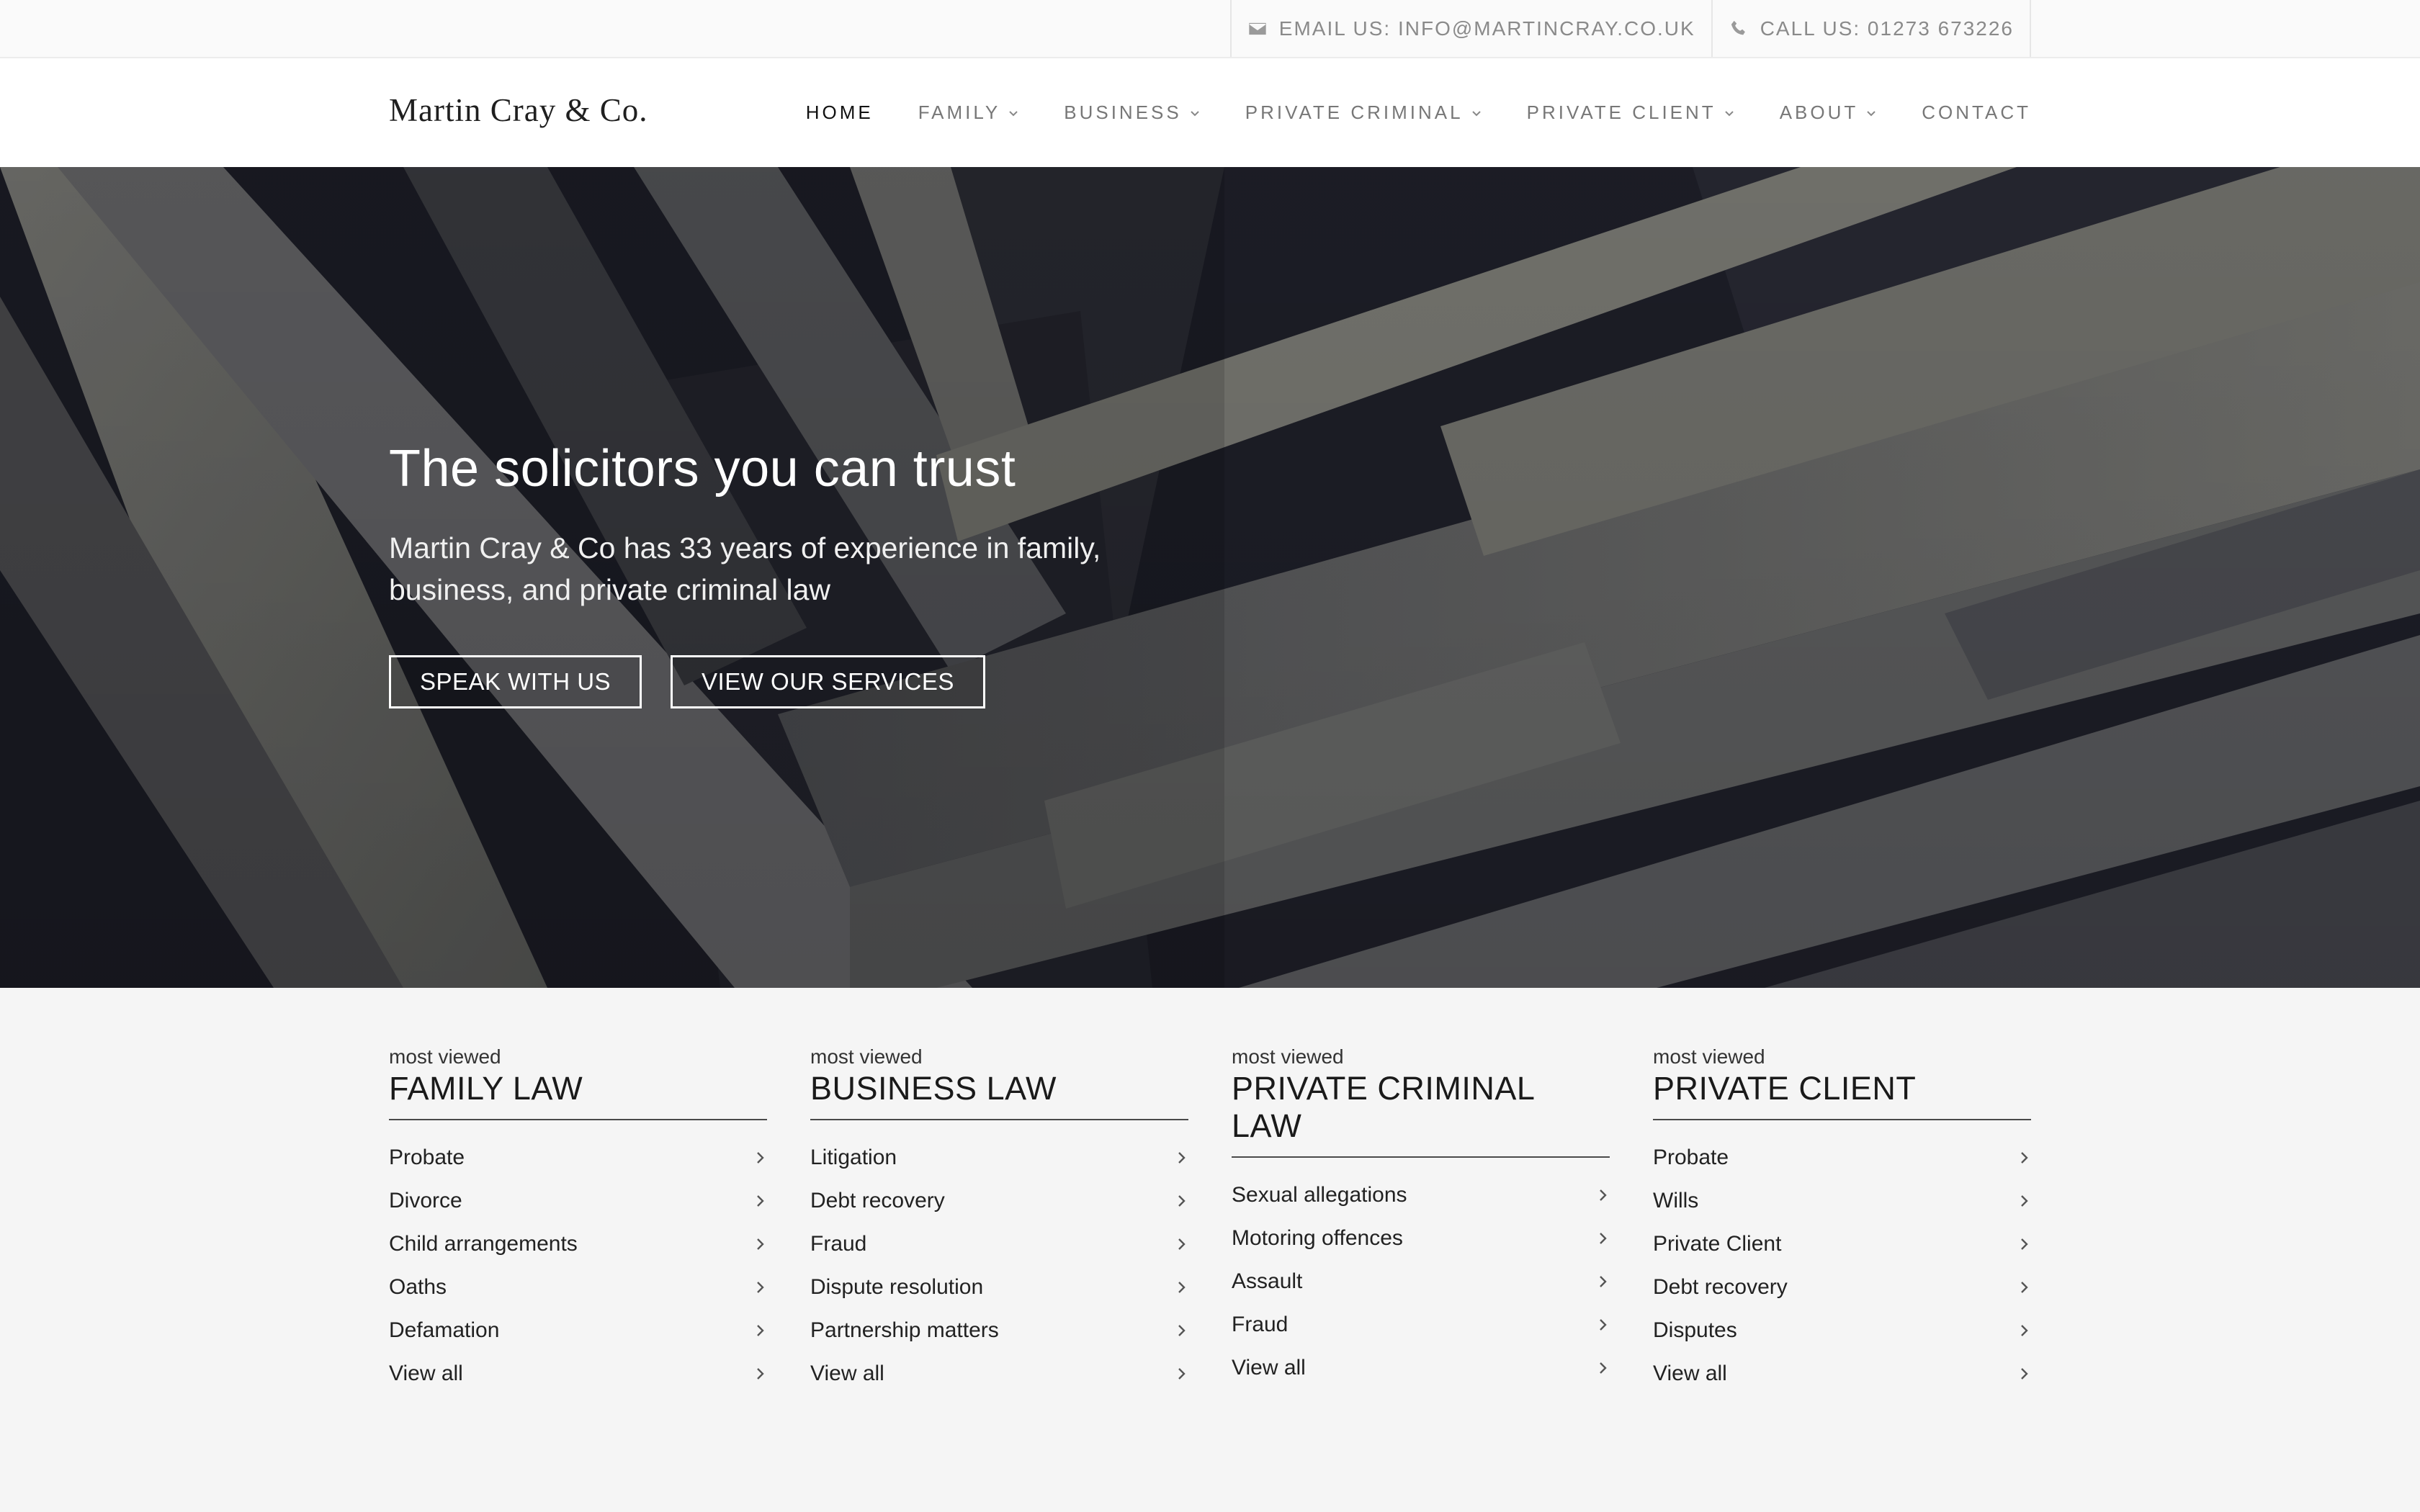 The image size is (2420, 1512). I want to click on view-services-button: VIEW OUR SERVICES, so click(828, 681).